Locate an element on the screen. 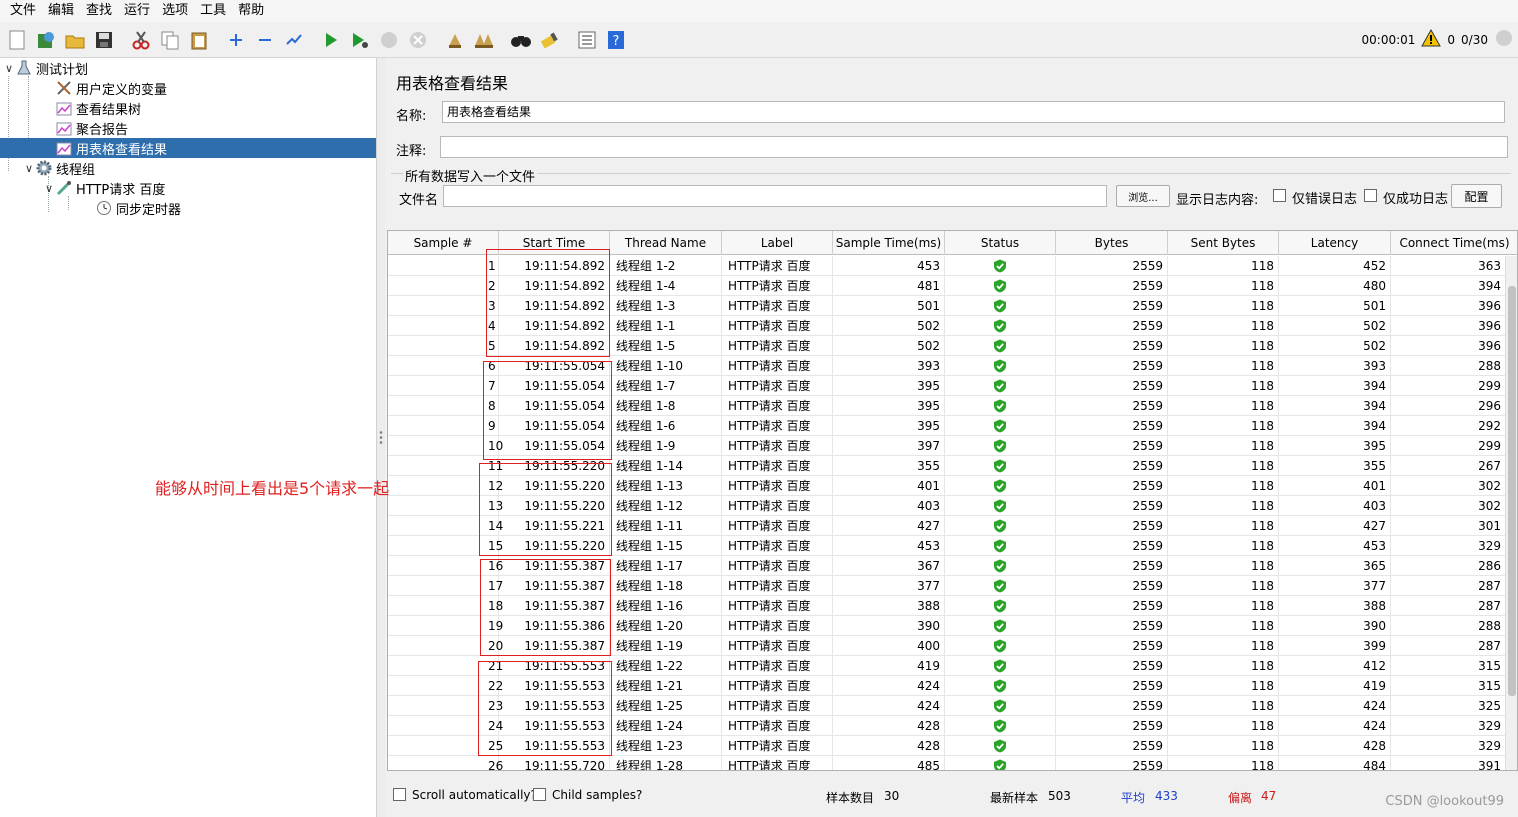  filename-field is located at coordinates (775, 196).